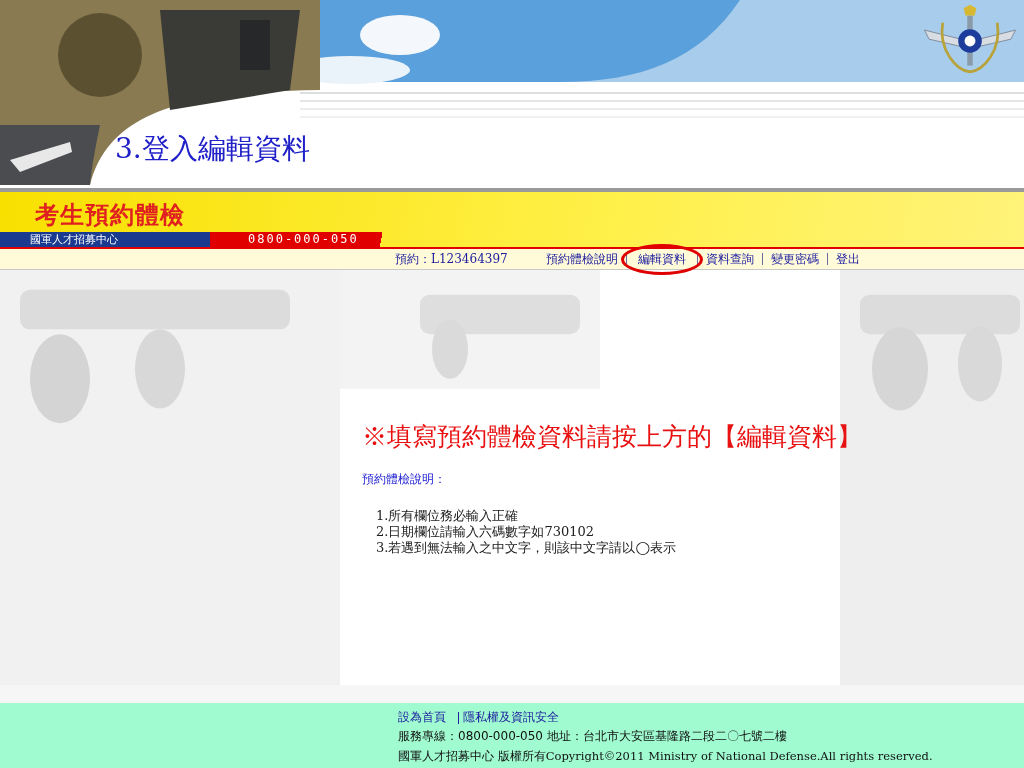 The image size is (1024, 768). Describe the element at coordinates (612, 437) in the screenshot. I see `notice-text: ※填寫預約體檢資料請按上方的【編輯資料】` at that location.